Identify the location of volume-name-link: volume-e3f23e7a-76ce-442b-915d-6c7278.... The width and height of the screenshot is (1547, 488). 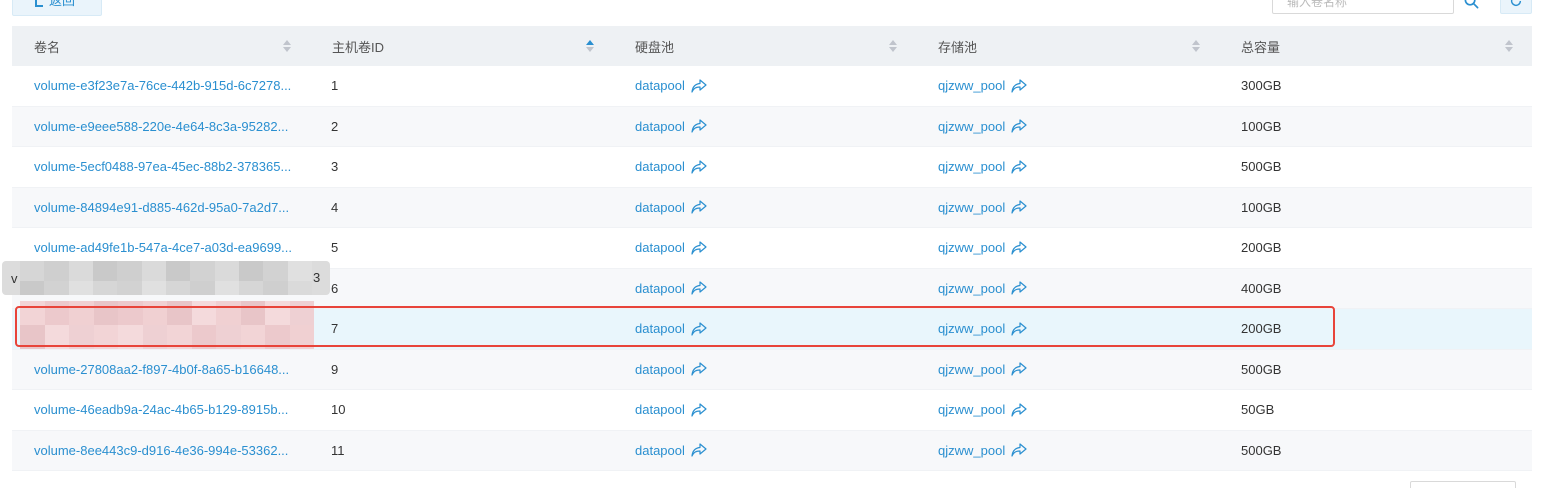
(162, 85).